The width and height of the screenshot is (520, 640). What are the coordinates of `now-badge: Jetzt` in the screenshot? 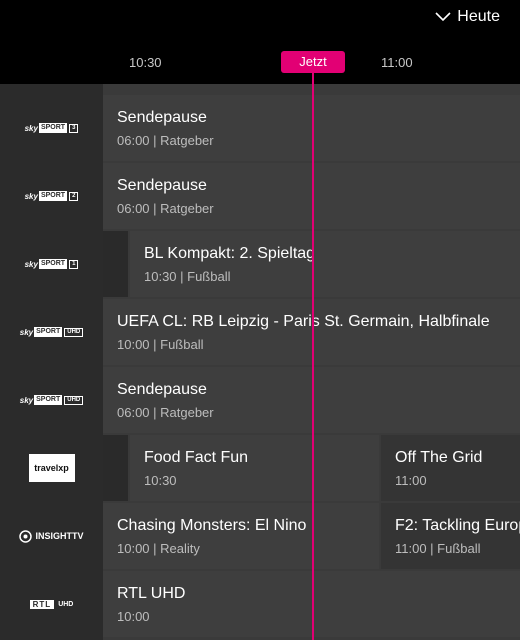 It's located at (313, 62).